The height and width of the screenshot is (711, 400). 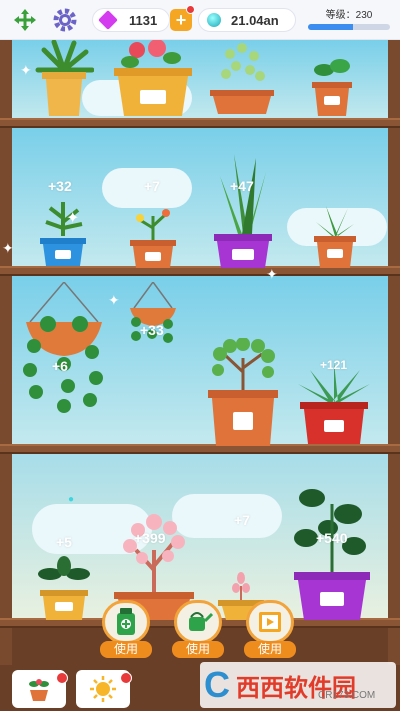 I want to click on plant-monstera-purple-pot, so click(x=332, y=554).